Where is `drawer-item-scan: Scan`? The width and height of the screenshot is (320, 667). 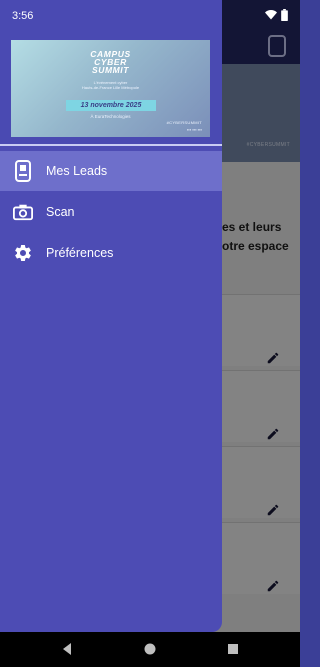 drawer-item-scan: Scan is located at coordinates (111, 212).